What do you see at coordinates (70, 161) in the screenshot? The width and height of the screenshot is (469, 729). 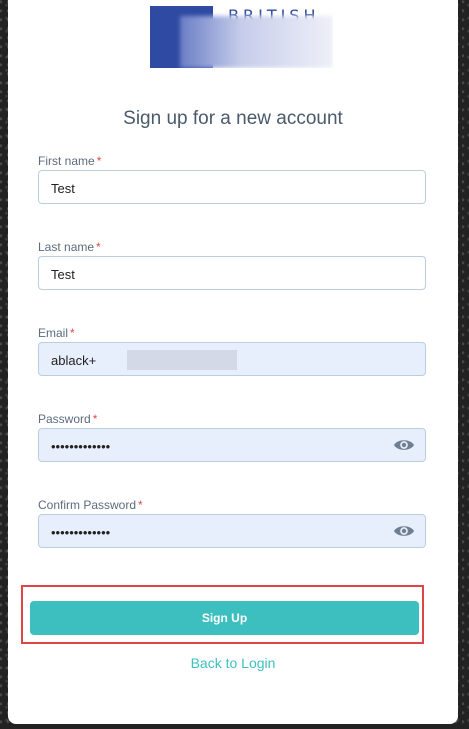 I see `first-name-label: First name *` at bounding box center [70, 161].